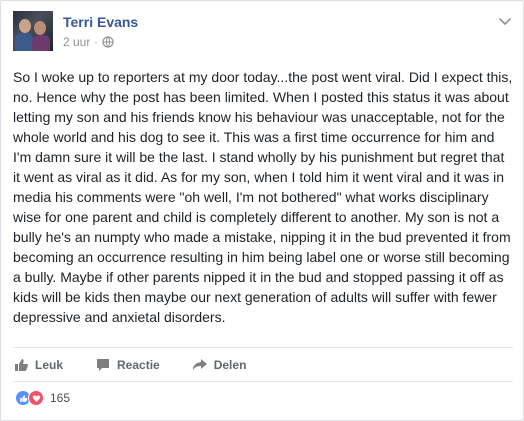 This screenshot has height=421, width=524. What do you see at coordinates (60, 398) in the screenshot?
I see `reaction-count: 165` at bounding box center [60, 398].